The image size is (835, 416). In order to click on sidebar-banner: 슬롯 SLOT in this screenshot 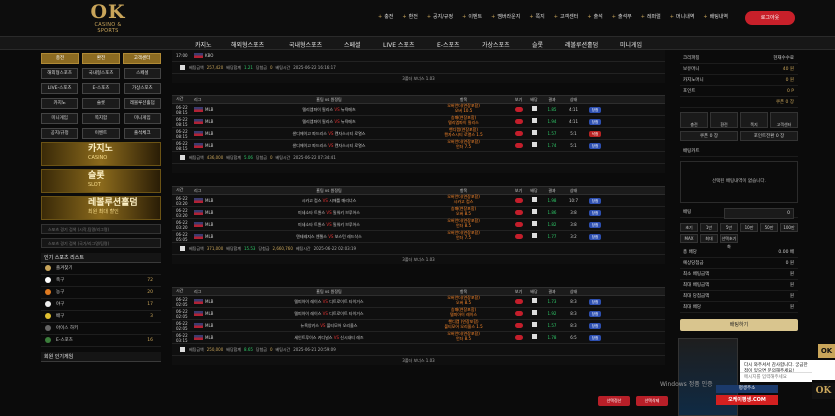, I will do `click(101, 181)`.